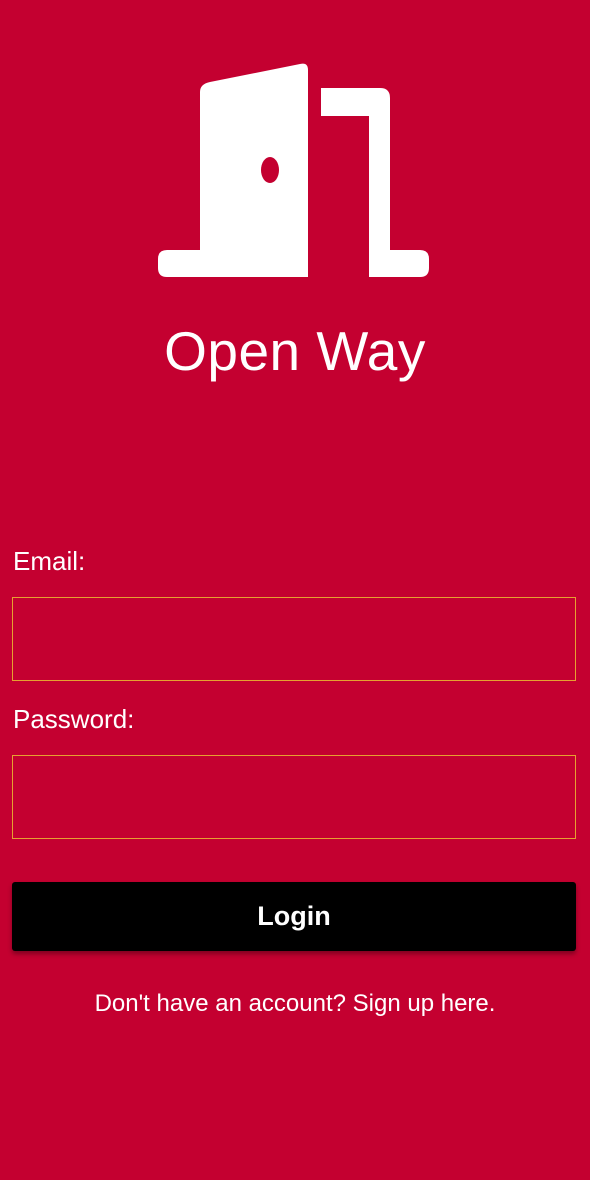  I want to click on password-field, so click(294, 797).